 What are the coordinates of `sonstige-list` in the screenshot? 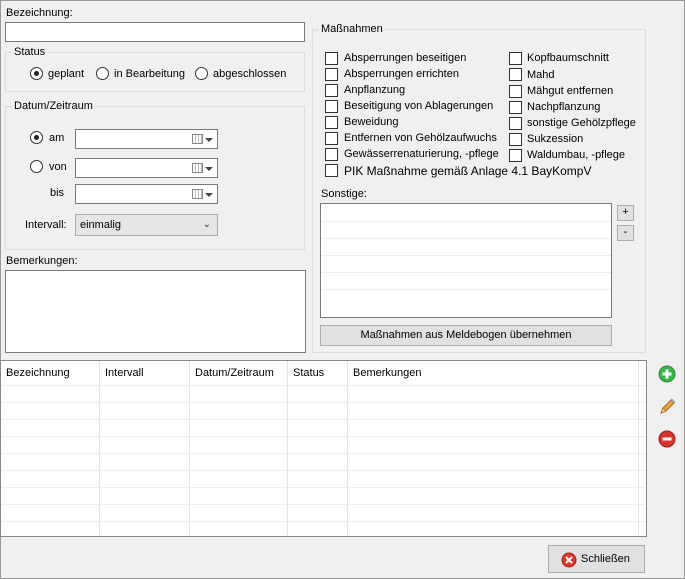 It's located at (466, 260).